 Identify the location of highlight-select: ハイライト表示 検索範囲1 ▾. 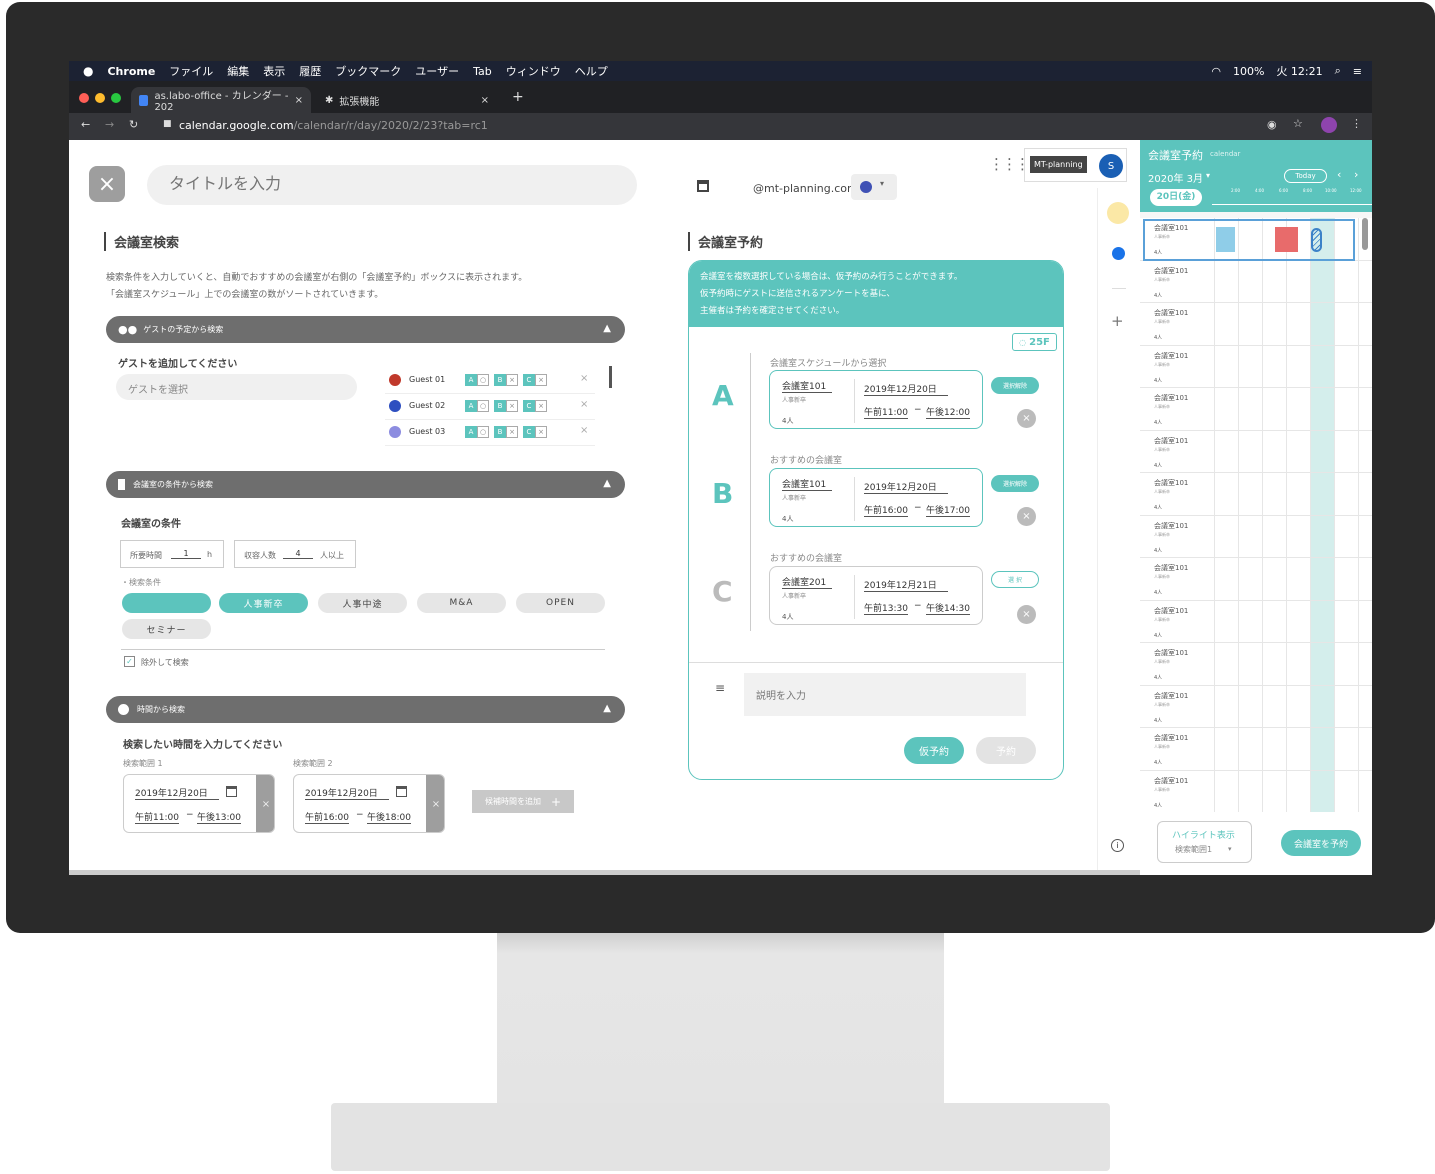
(1204, 842).